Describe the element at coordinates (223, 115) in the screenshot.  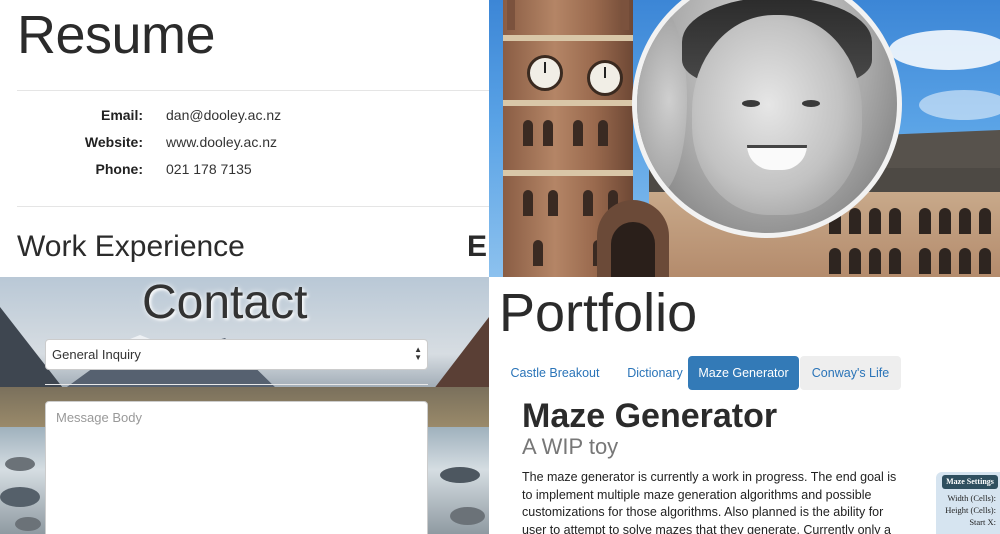
I see `email-value: dan@dooley.ac.nz` at that location.